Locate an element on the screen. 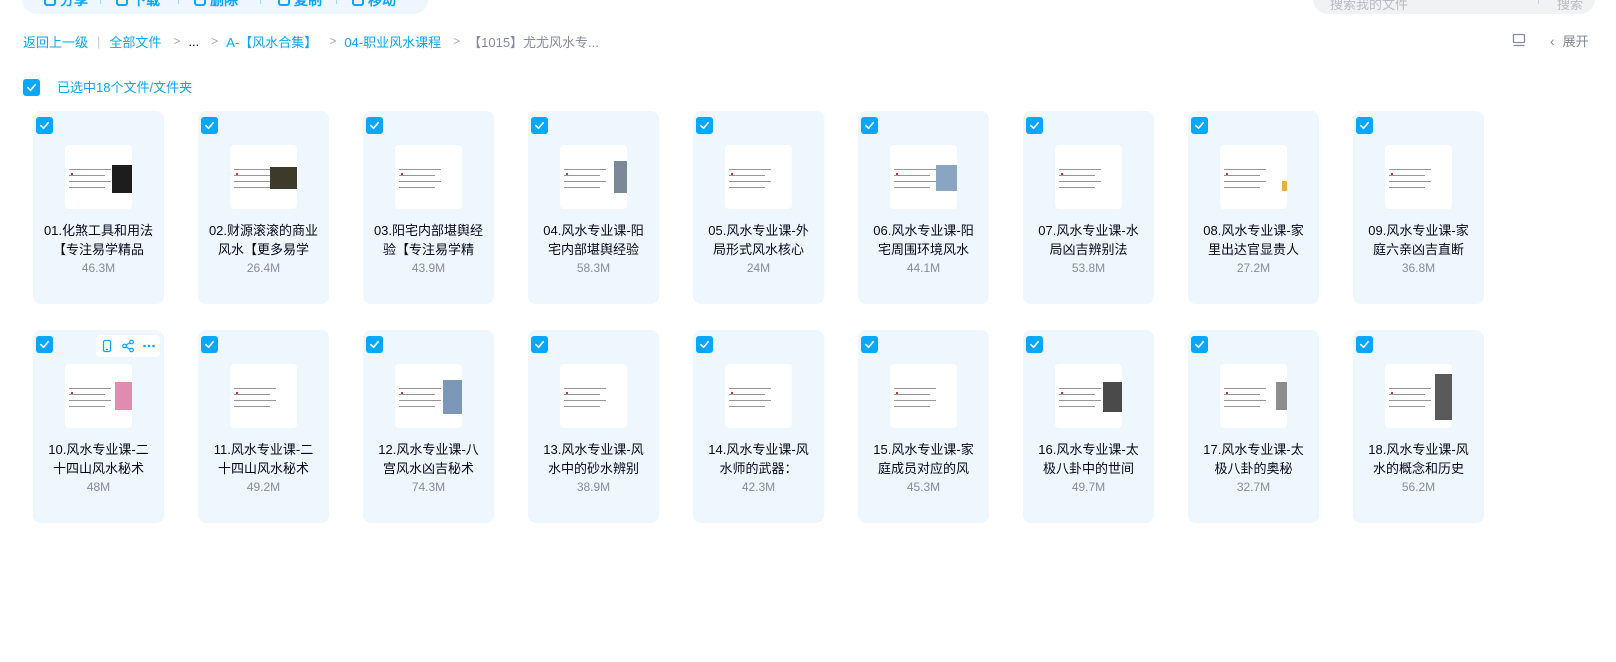 This screenshot has width=1616, height=662. file-name: 04.风水专业课-阳 宅内部堪舆经验 is located at coordinates (593, 240).